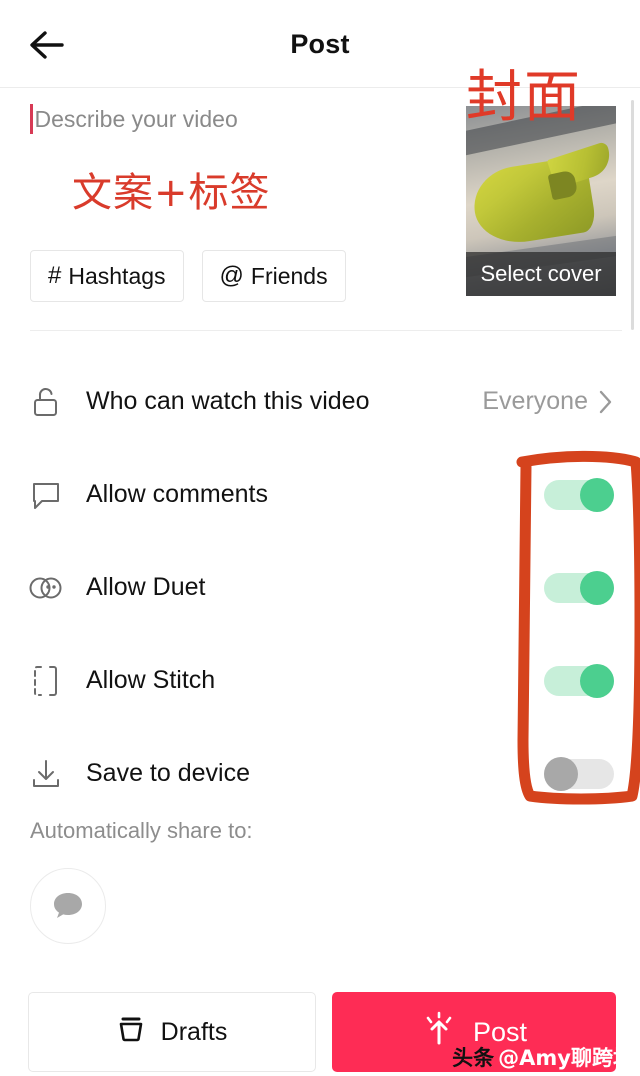  What do you see at coordinates (231, 275) in the screenshot?
I see `at-icon: @` at bounding box center [231, 275].